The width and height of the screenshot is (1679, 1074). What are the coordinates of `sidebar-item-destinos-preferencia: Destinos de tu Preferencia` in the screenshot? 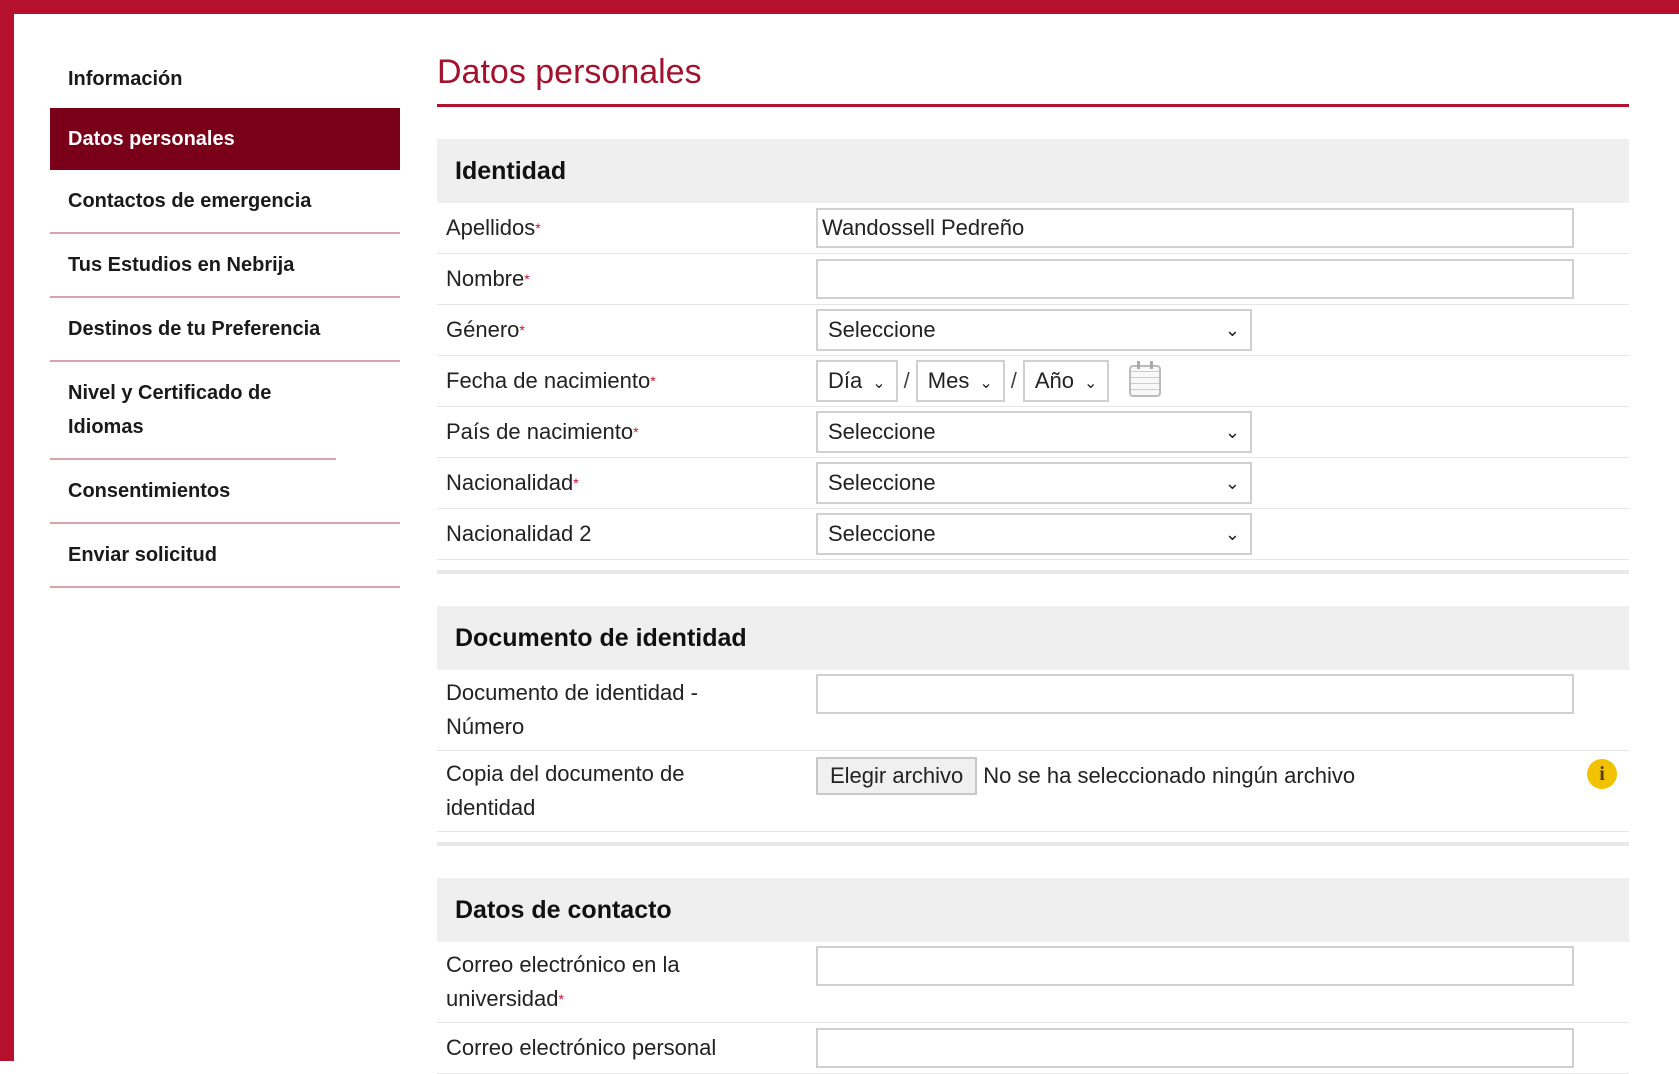 It's located at (225, 330).